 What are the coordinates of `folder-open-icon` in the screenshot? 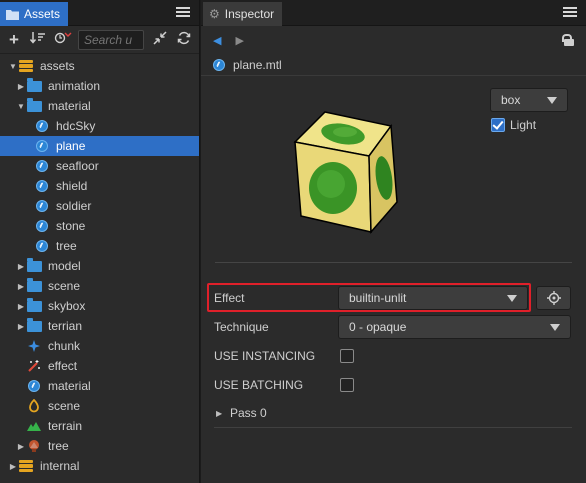 It's located at (34, 105).